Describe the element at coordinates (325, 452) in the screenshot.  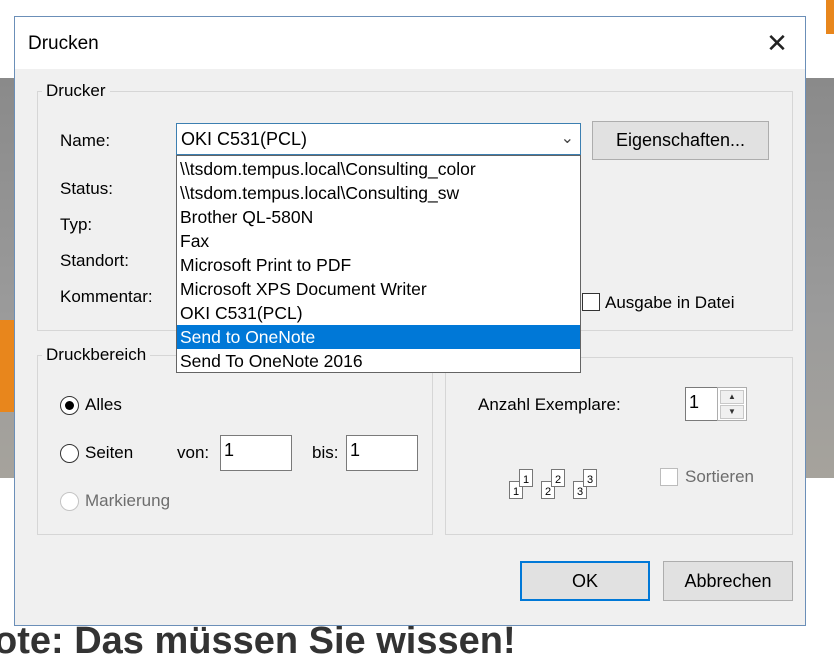
I see `to-label: bis:` at that location.